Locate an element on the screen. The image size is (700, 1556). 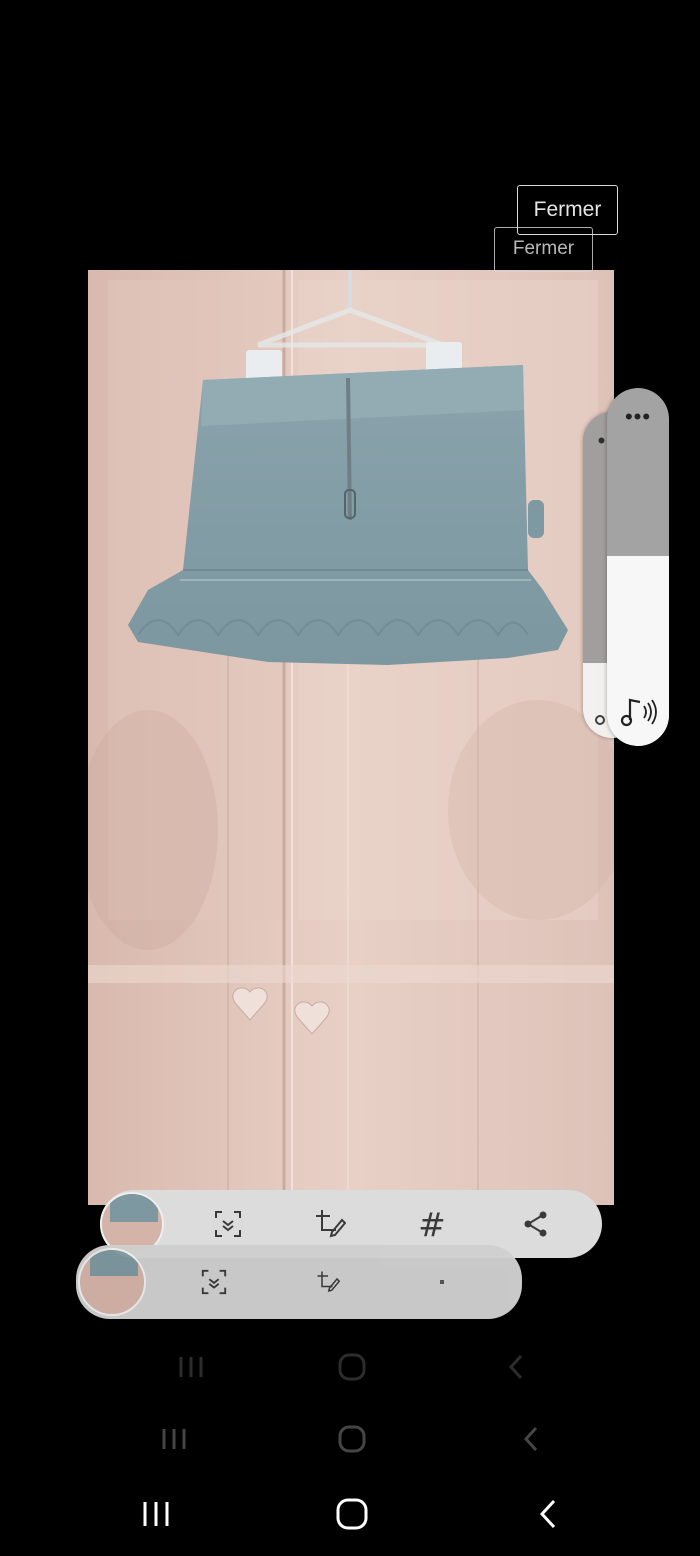
hashtag-icon: # is located at coordinates (432, 1224).